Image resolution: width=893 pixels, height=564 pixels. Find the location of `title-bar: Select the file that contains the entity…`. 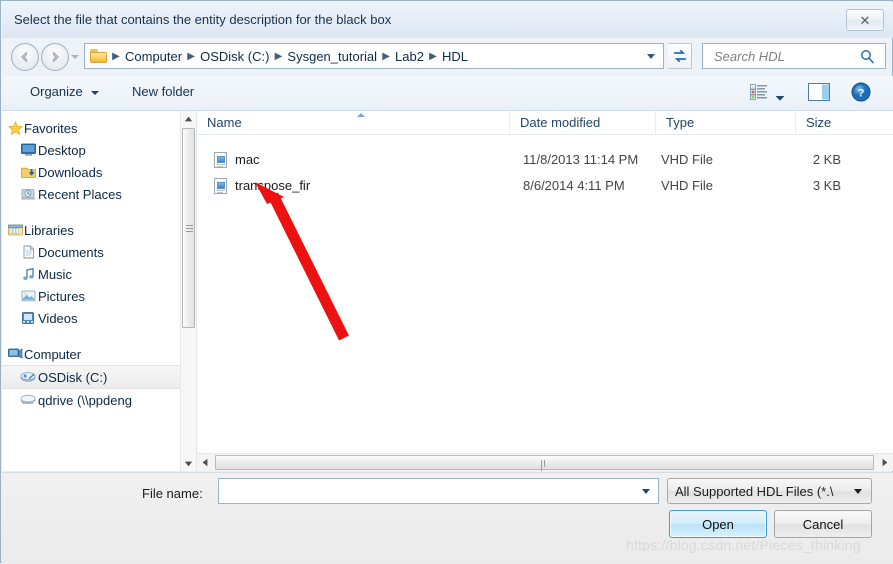

title-bar: Select the file that contains the entity… is located at coordinates (447, 20).